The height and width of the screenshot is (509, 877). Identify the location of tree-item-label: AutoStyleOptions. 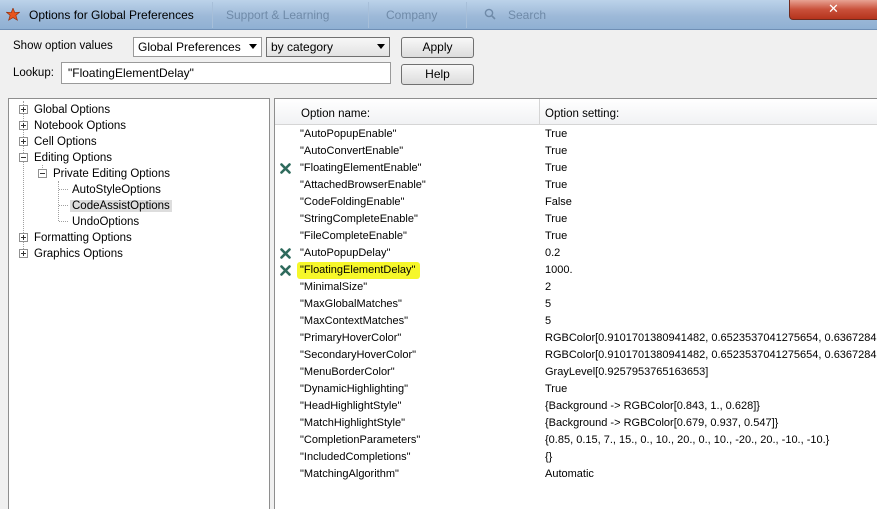
(116, 190).